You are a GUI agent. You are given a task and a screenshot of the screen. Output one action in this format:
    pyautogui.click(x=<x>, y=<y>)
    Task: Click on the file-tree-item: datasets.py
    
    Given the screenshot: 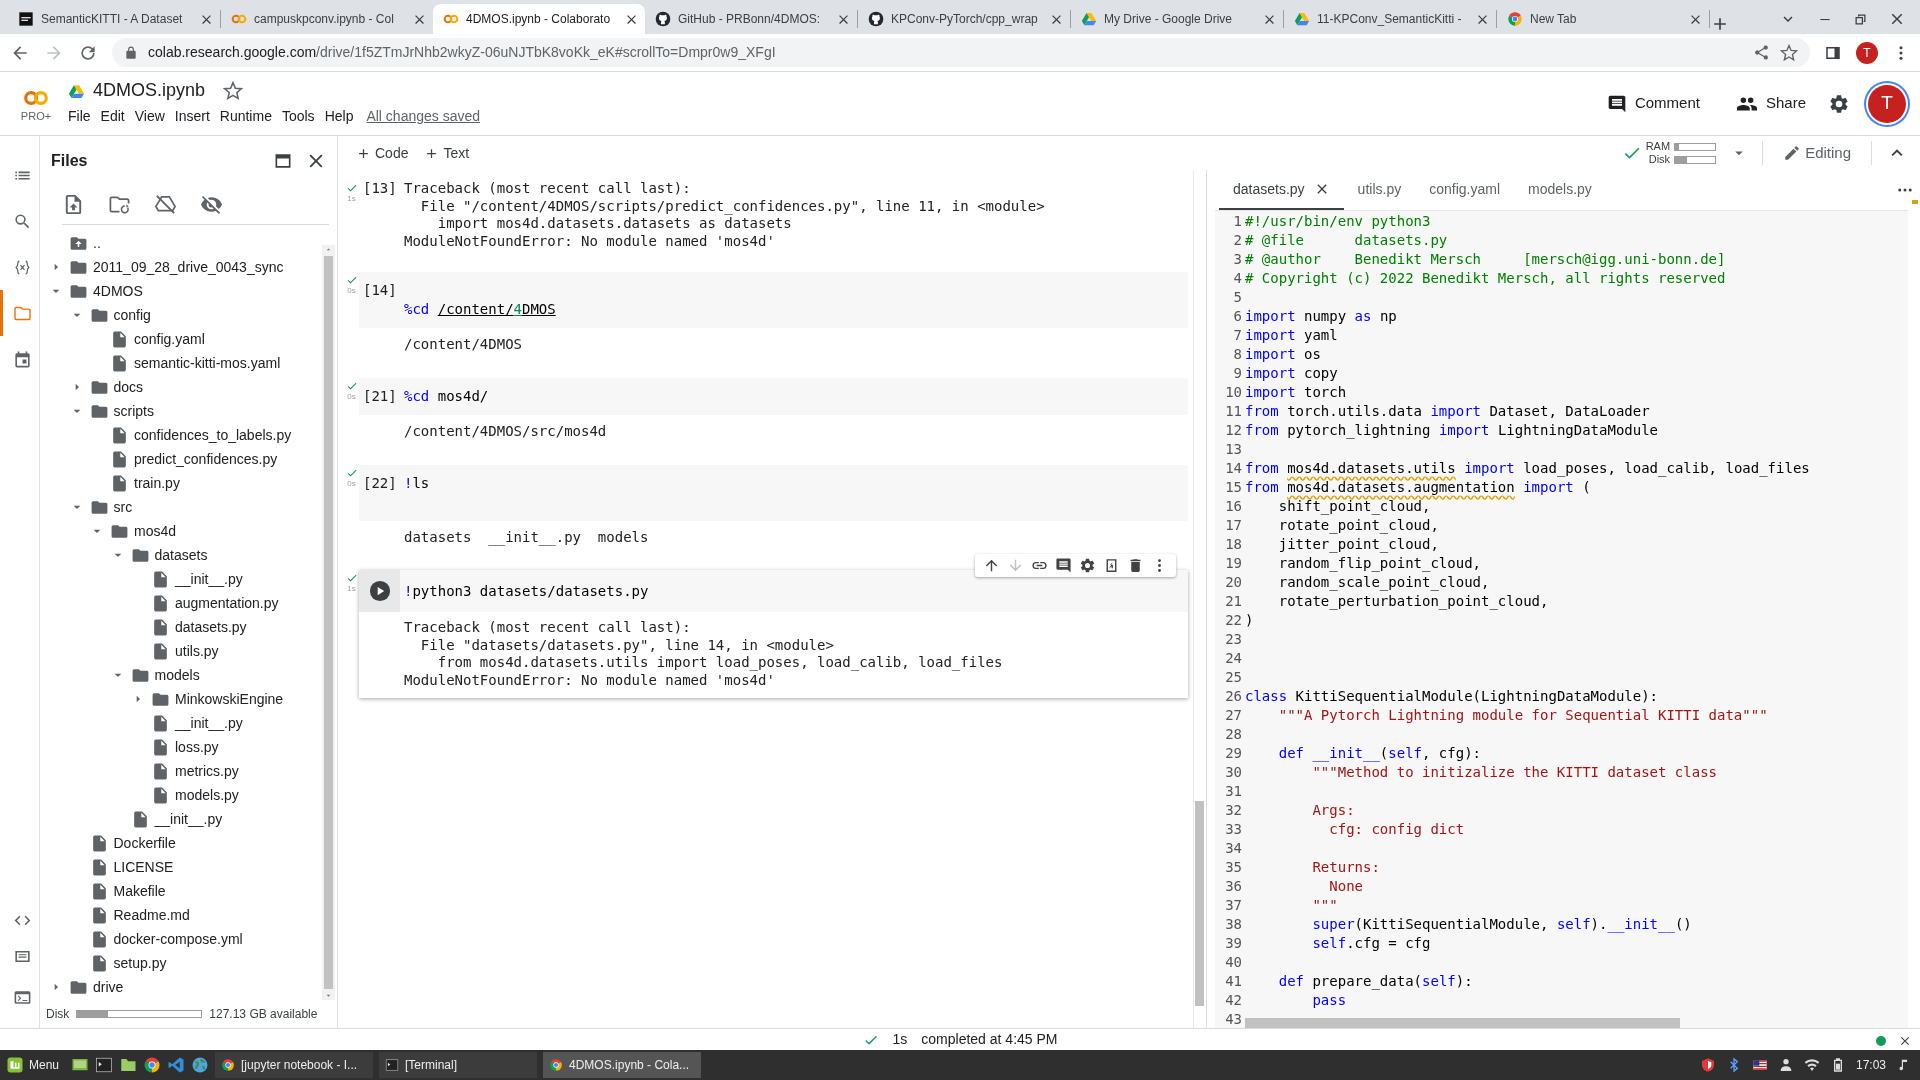 What is the action you would take?
    pyautogui.click(x=185, y=627)
    